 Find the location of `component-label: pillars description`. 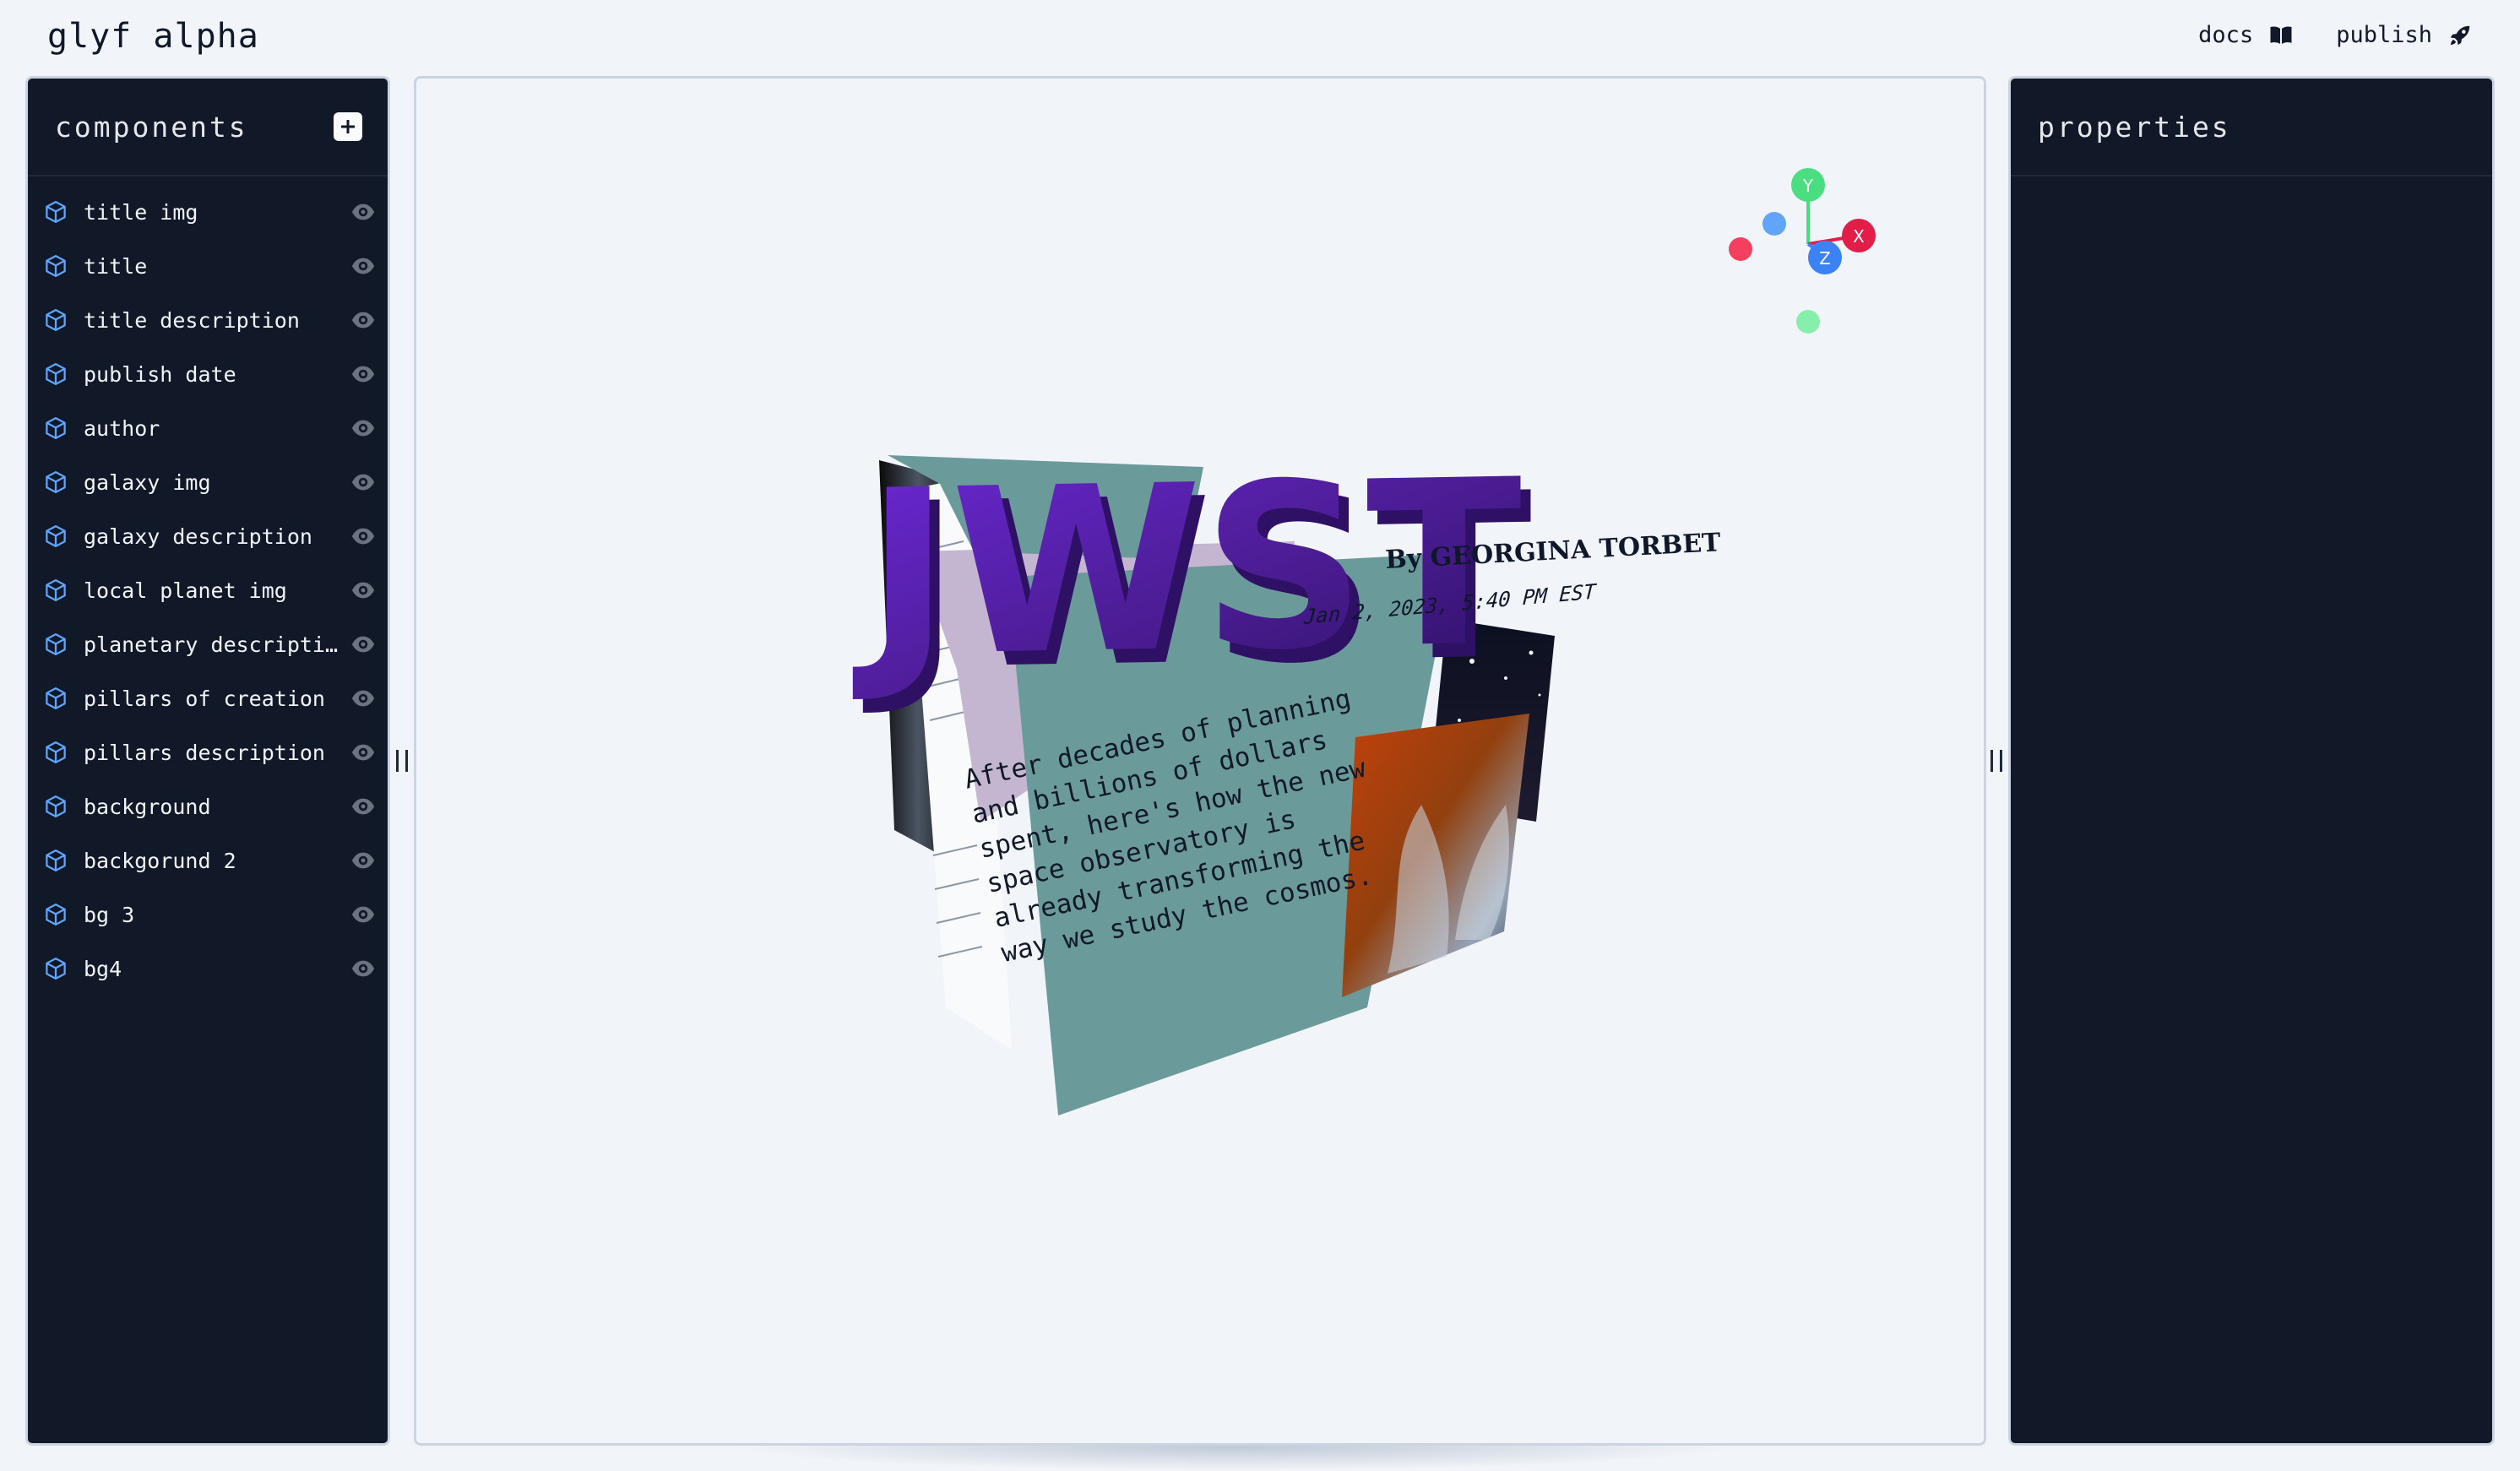

component-label: pillars description is located at coordinates (204, 752).